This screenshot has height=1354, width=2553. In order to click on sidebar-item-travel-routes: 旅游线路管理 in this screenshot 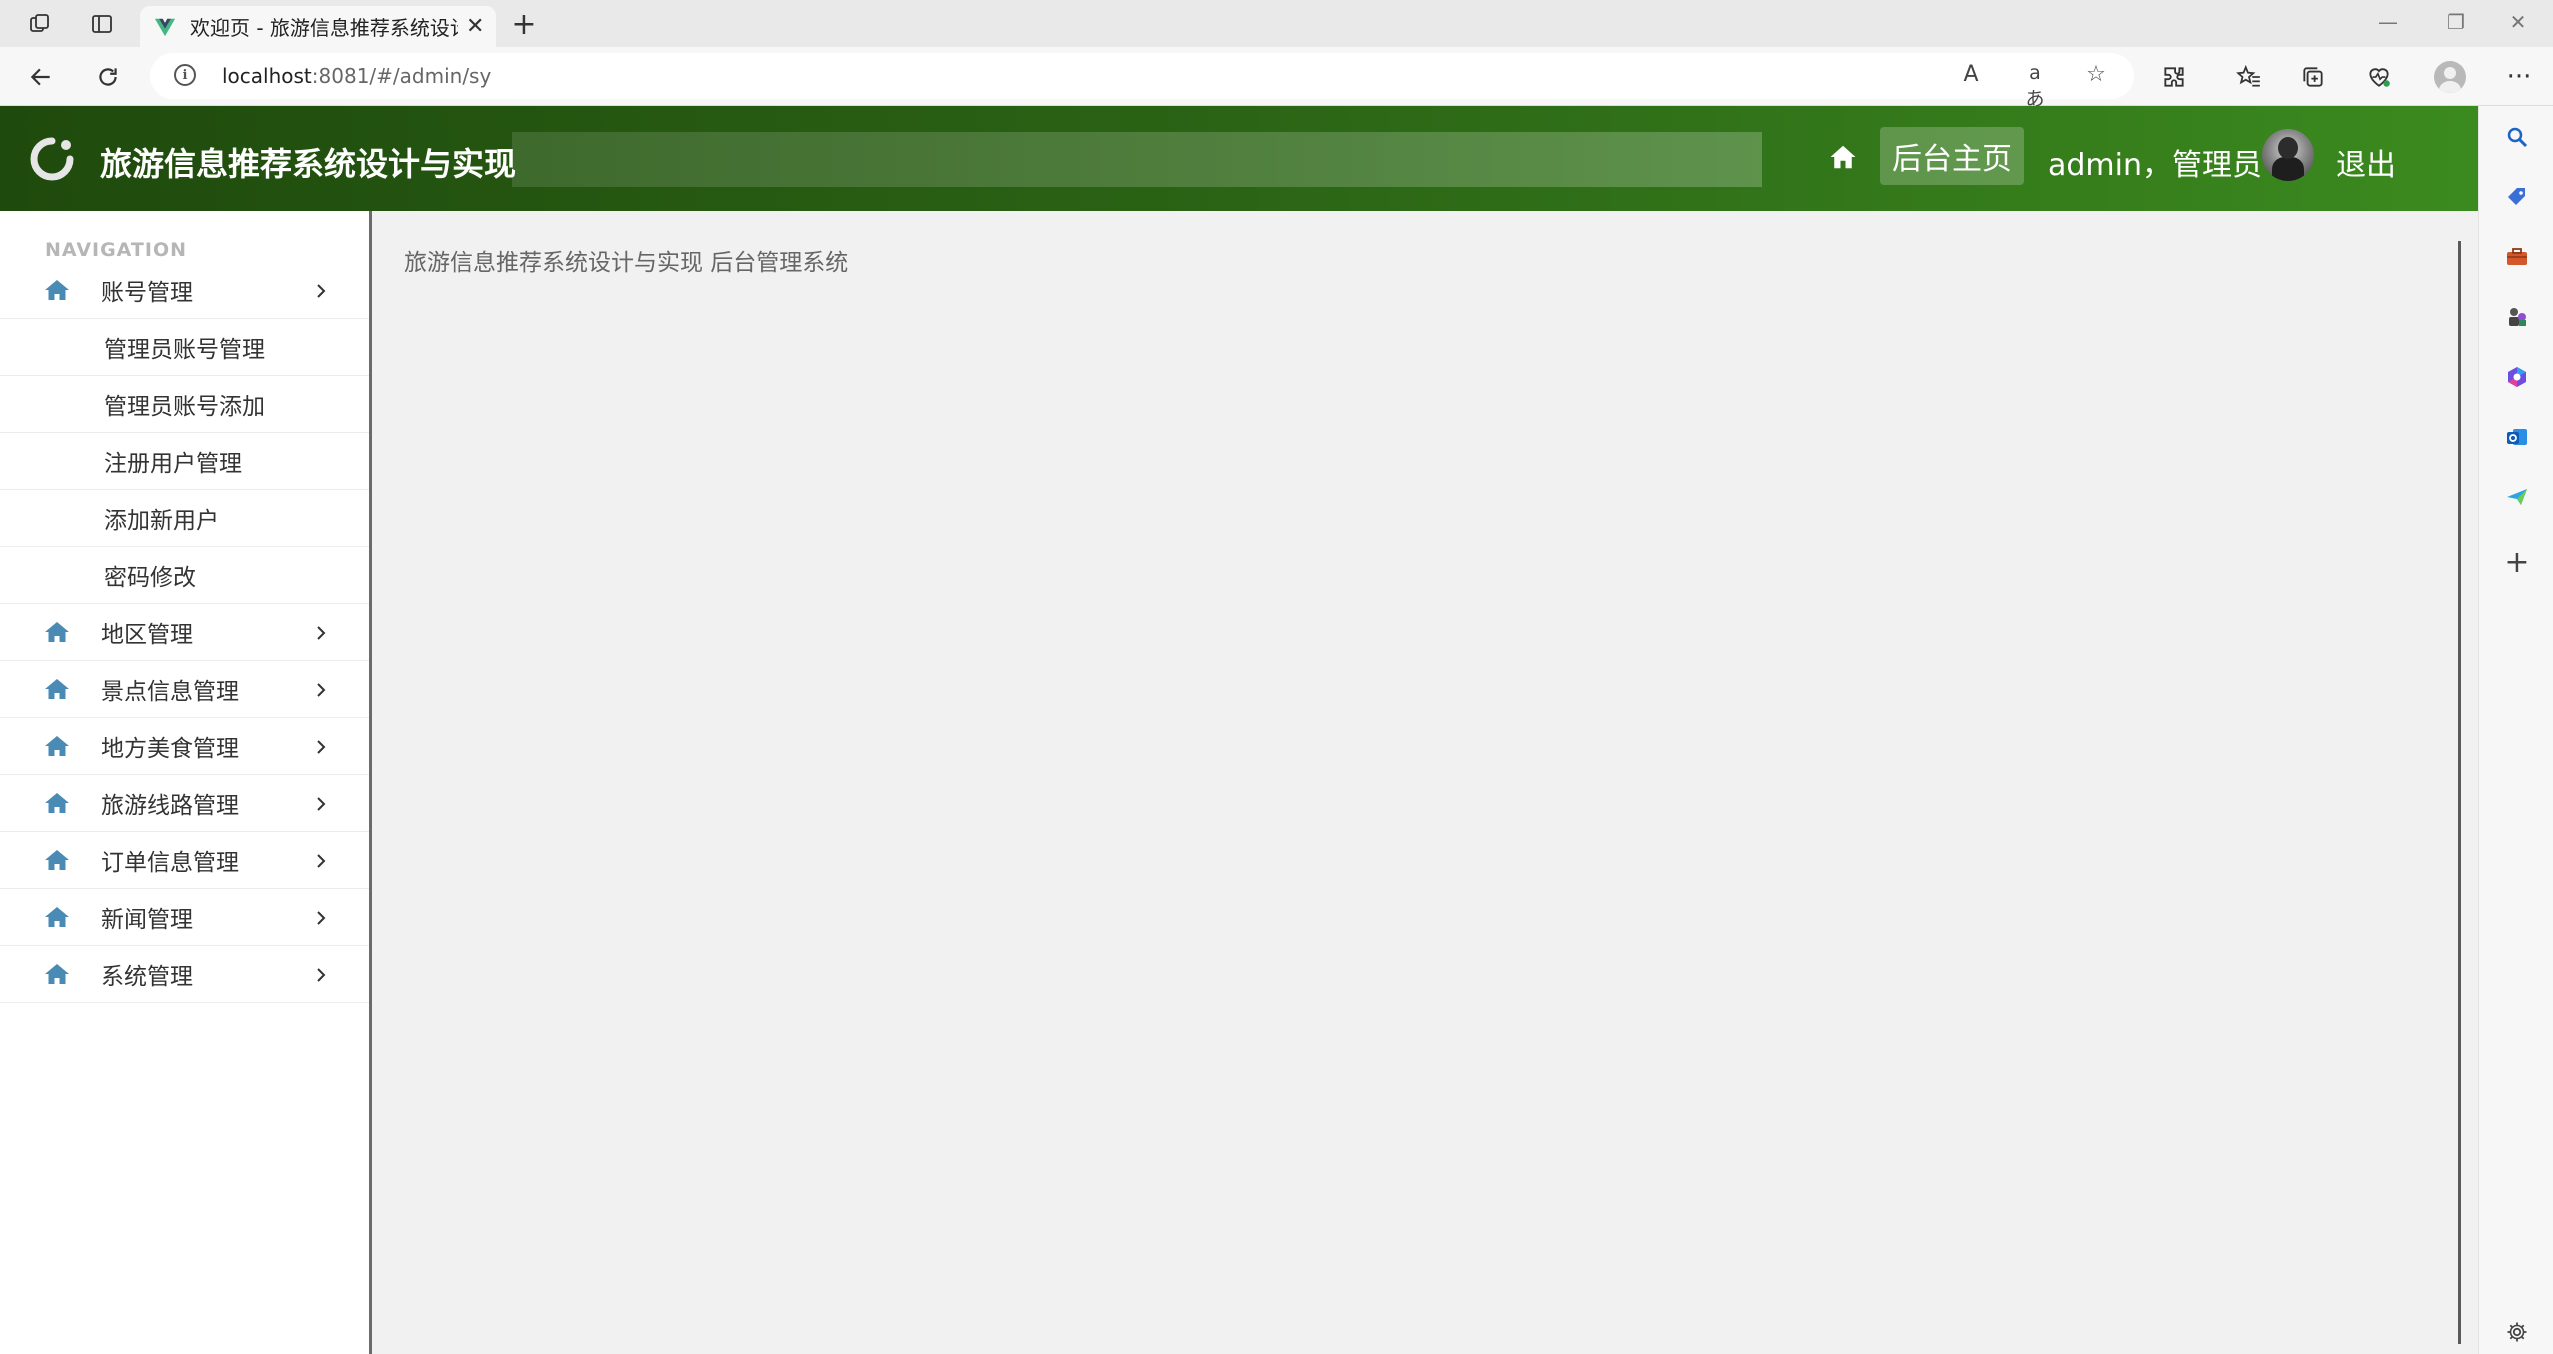, I will do `click(184, 803)`.